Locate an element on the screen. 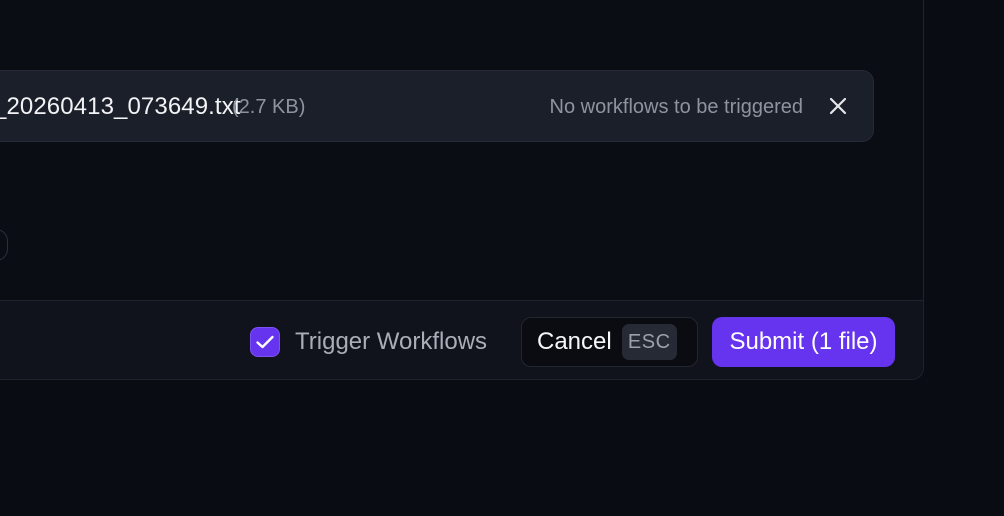  file-size: (2.7 KB) is located at coordinates (269, 107).